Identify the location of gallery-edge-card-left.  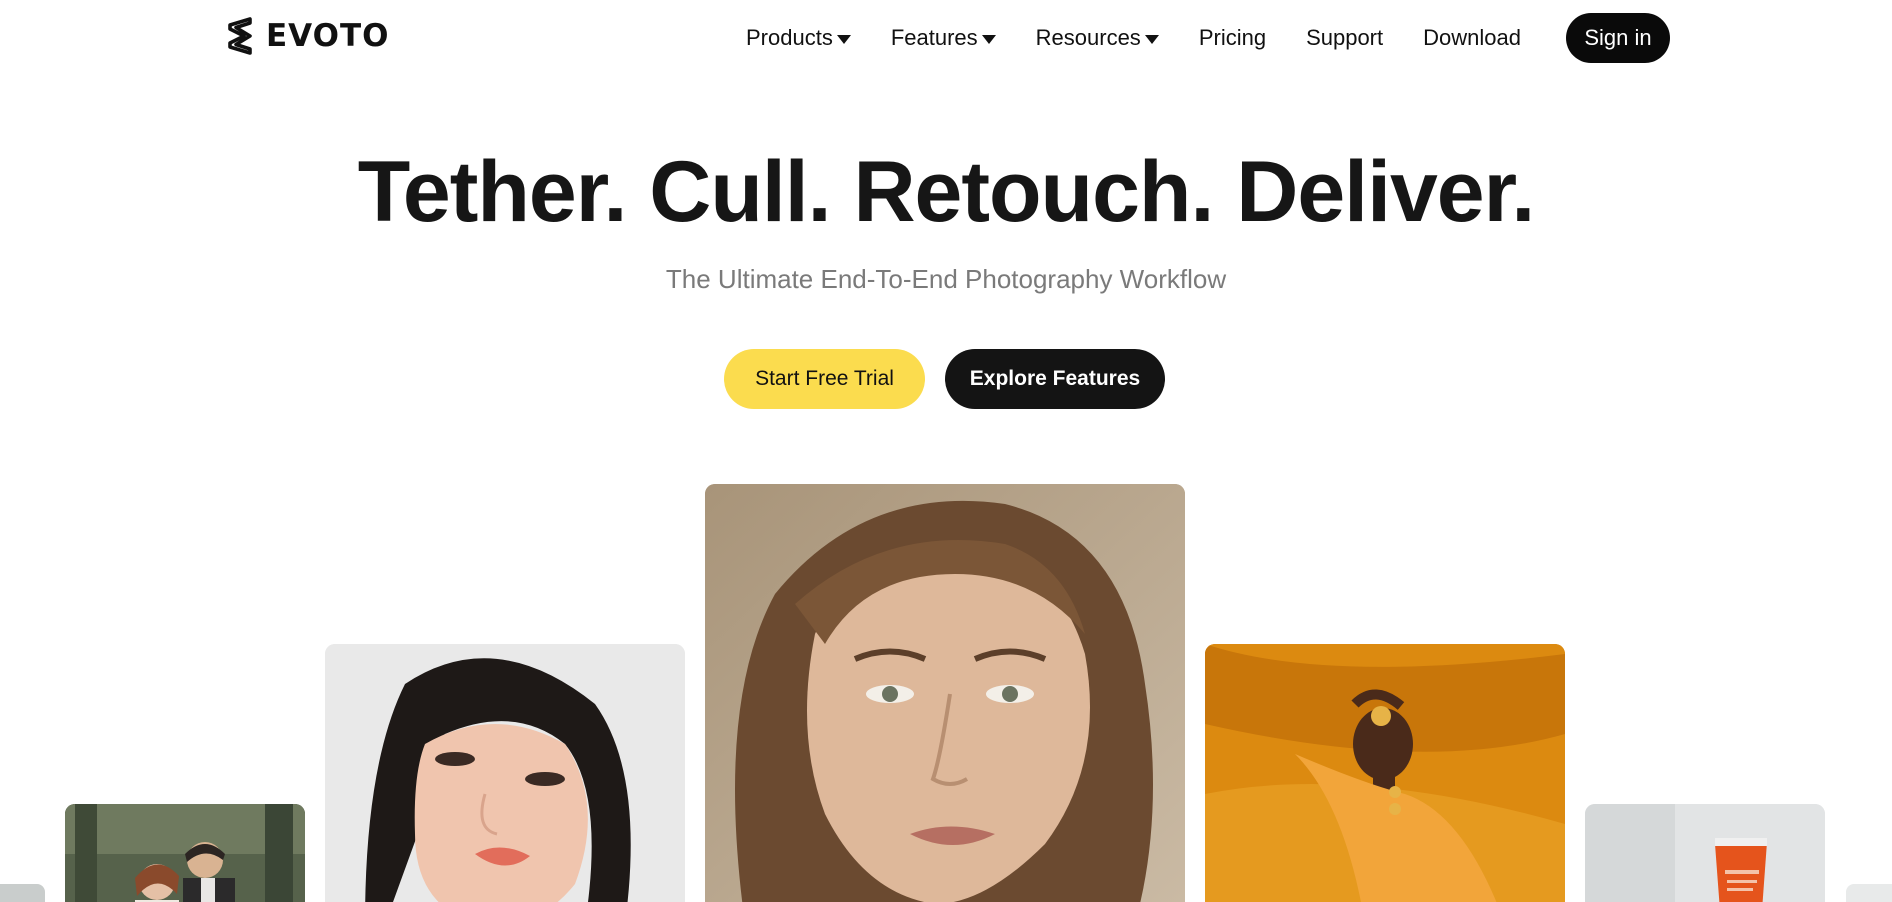
(22, 893).